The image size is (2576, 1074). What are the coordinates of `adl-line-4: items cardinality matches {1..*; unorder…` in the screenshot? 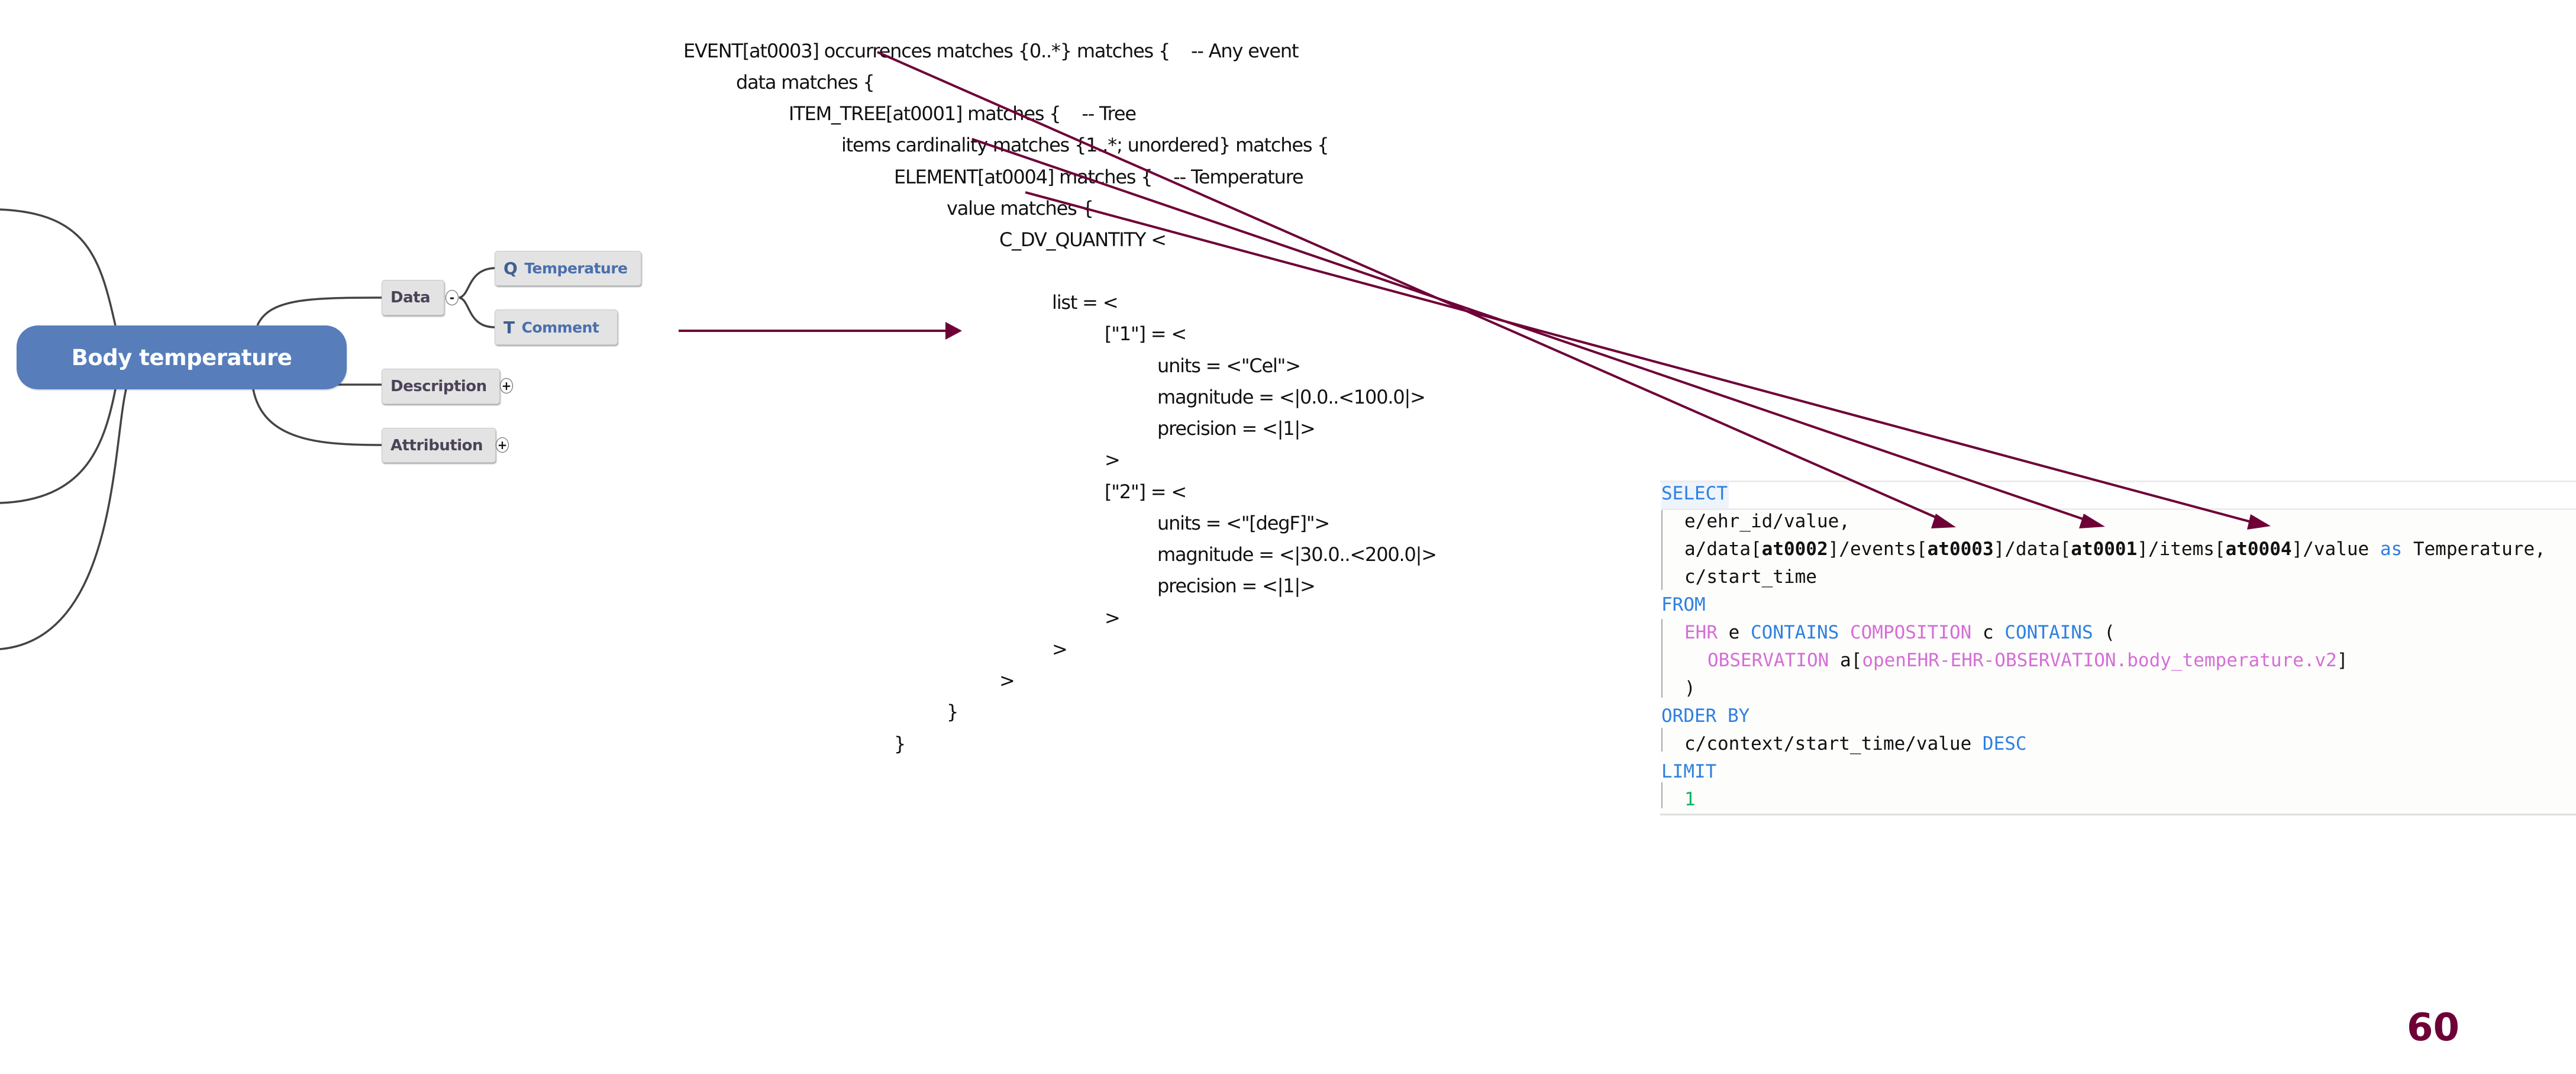 It's located at (1085, 145).